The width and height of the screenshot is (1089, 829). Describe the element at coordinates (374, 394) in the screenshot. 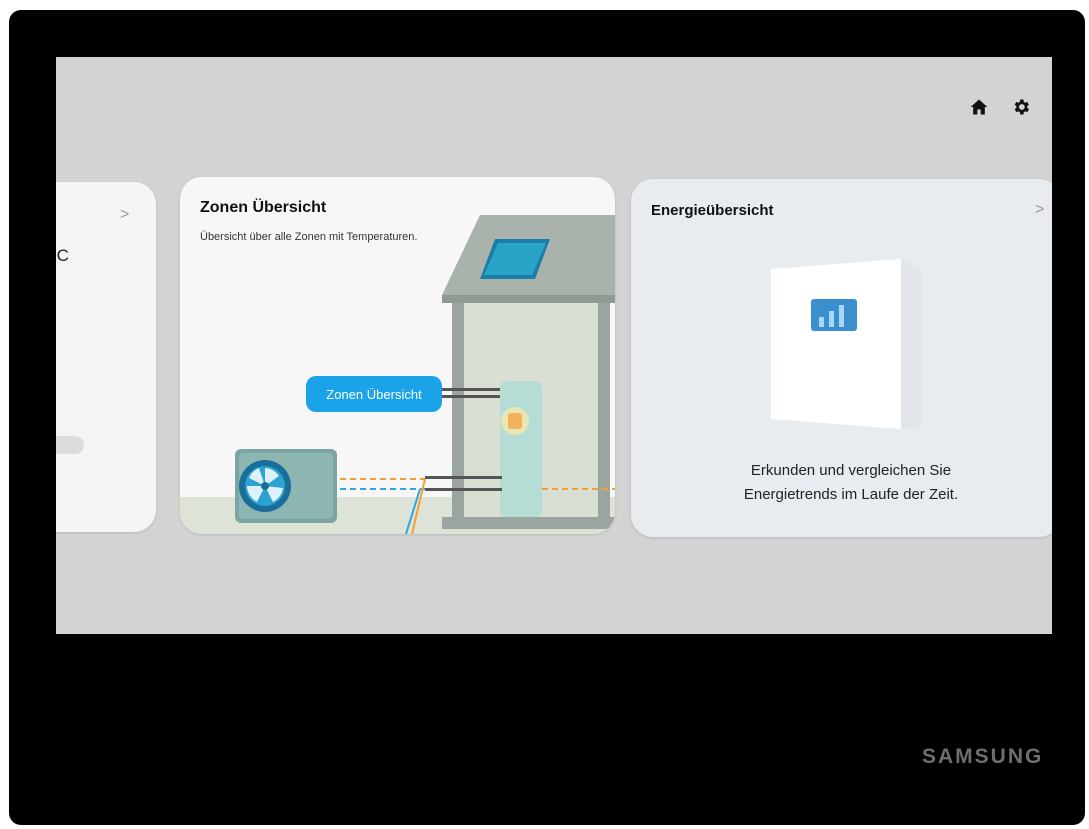

I see `zones-overview-button: Zonen Übersicht` at that location.